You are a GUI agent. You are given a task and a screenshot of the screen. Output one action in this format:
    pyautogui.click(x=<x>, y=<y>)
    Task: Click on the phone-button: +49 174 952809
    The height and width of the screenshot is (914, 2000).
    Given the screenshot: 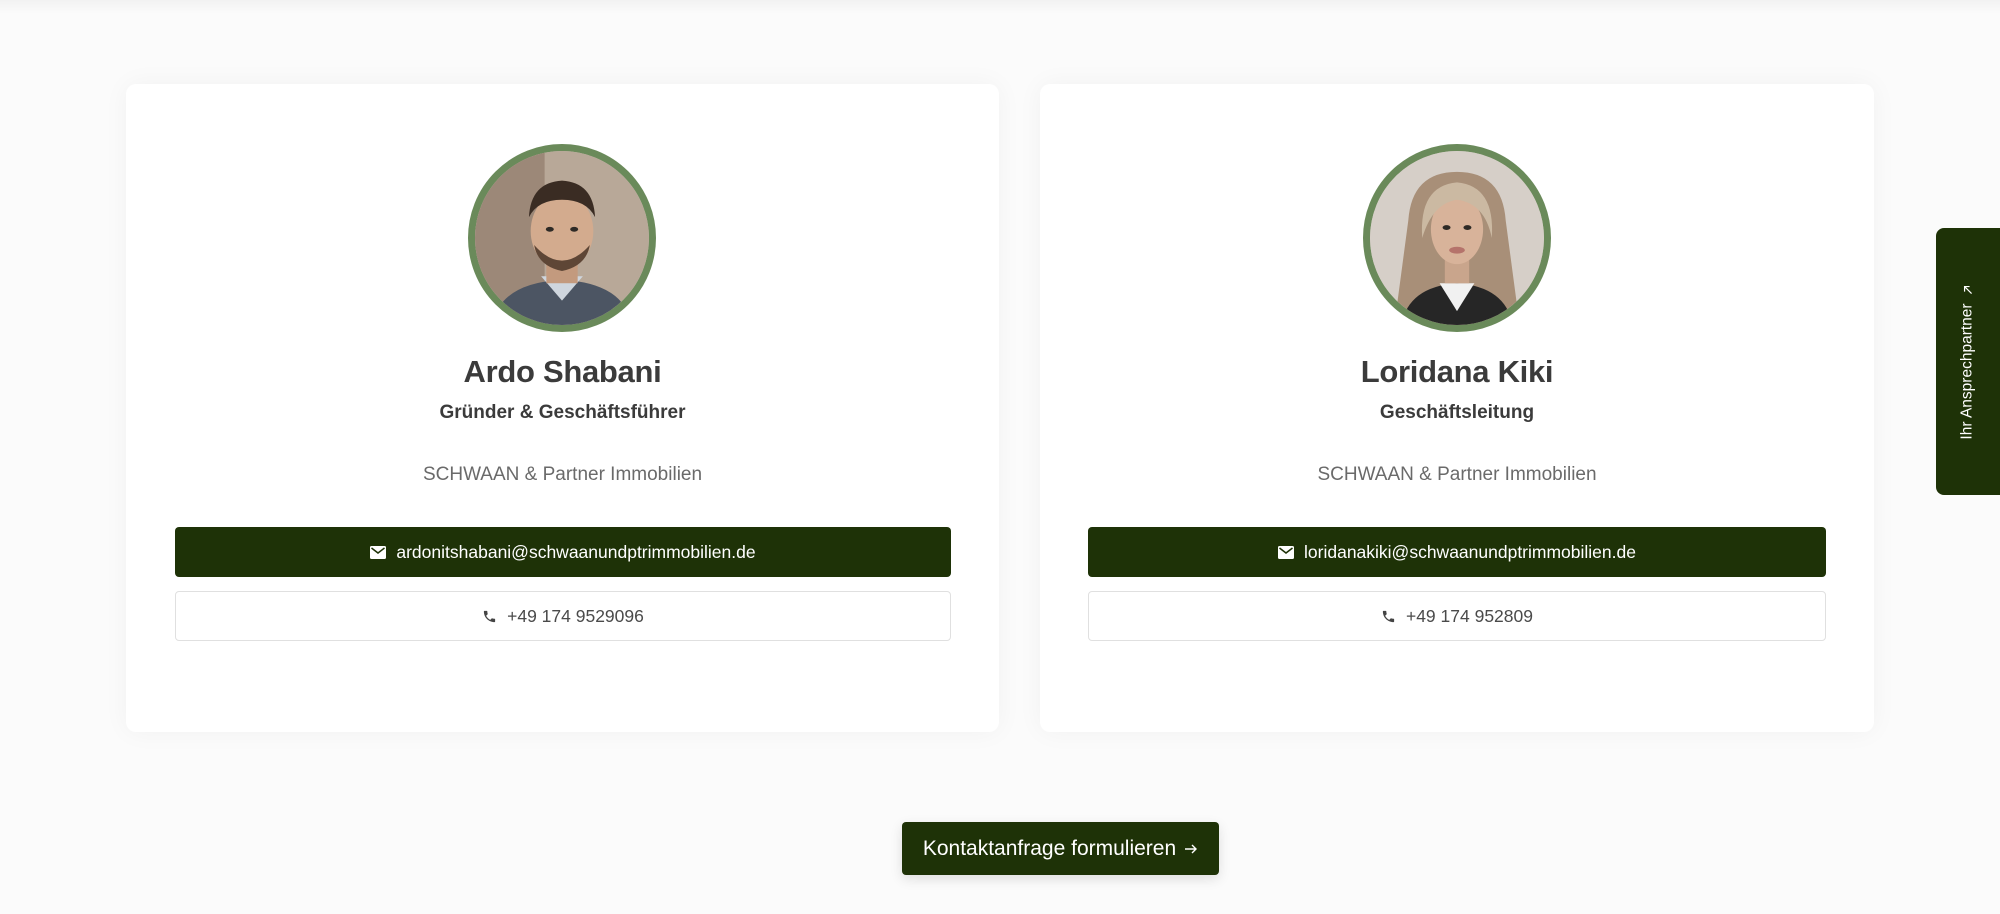 What is the action you would take?
    pyautogui.click(x=1457, y=616)
    